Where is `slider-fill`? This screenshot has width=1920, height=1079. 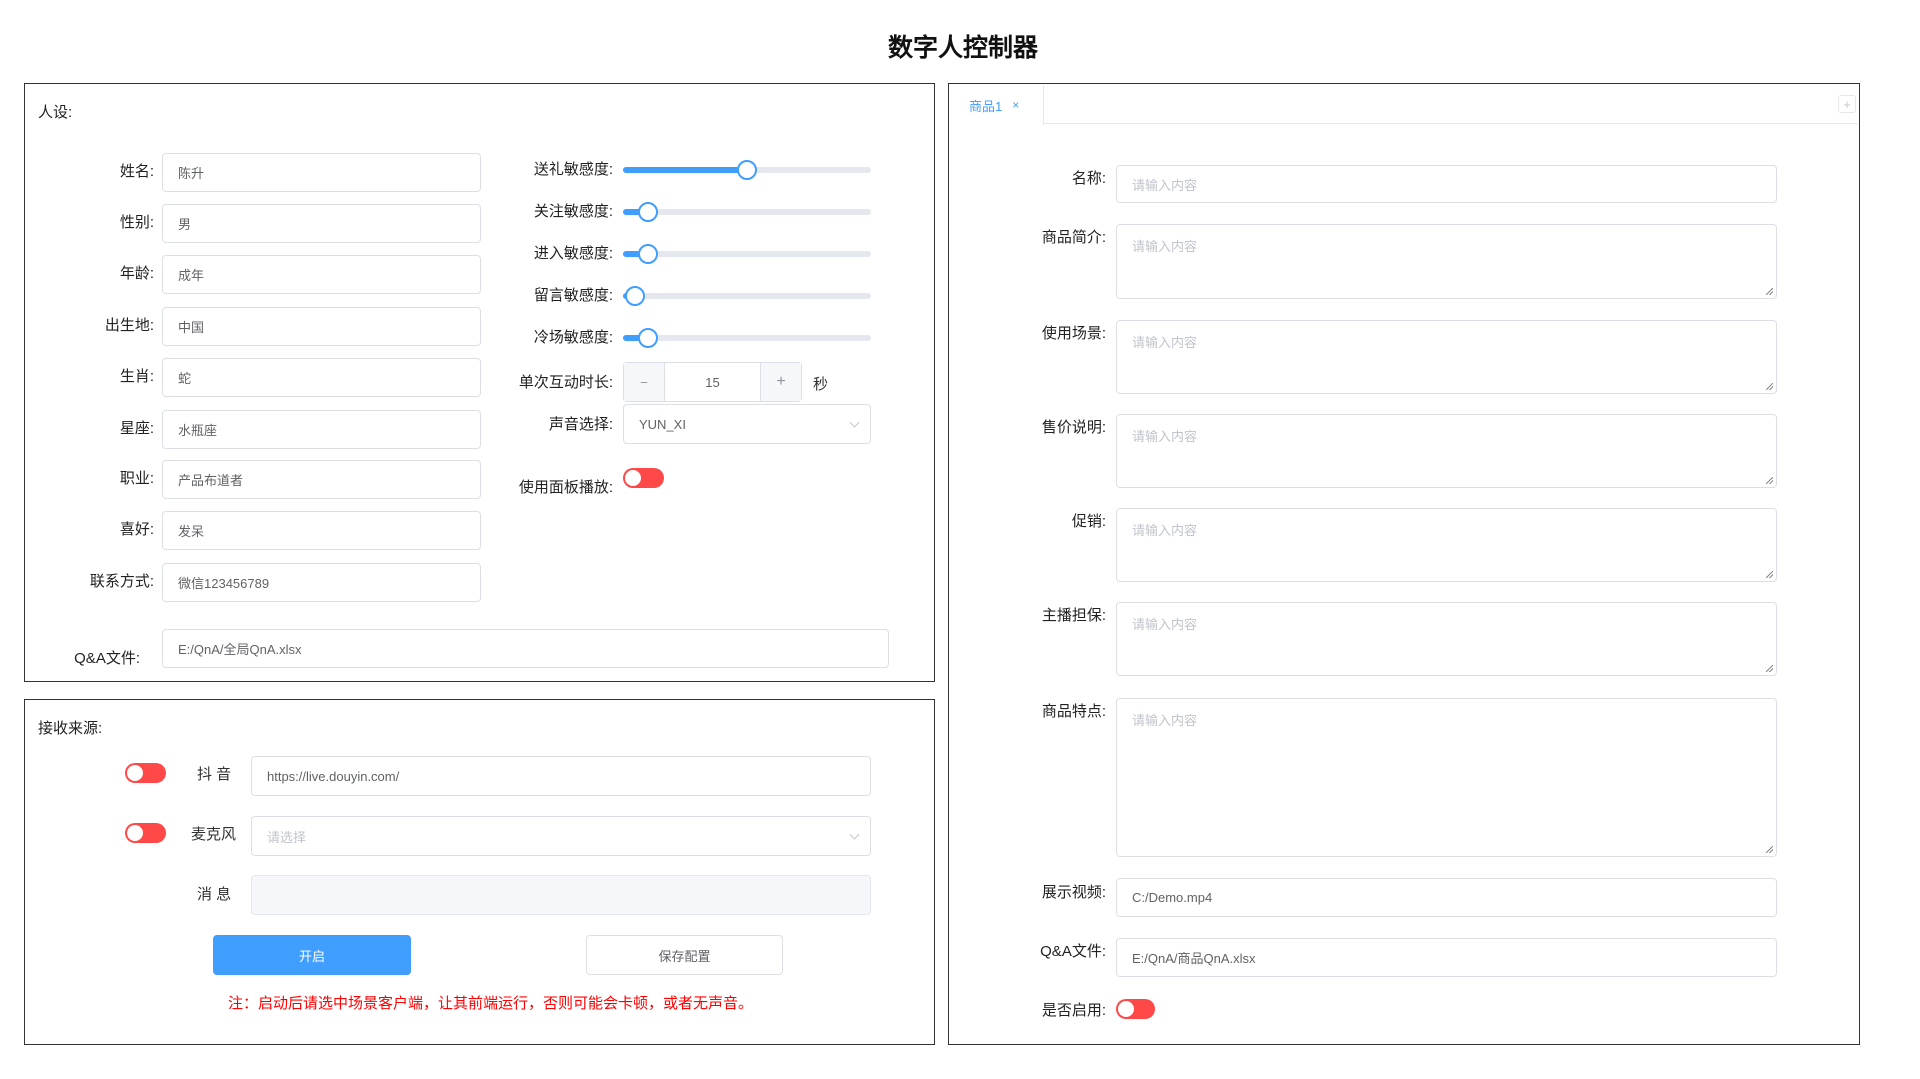
slider-fill is located at coordinates (685, 170).